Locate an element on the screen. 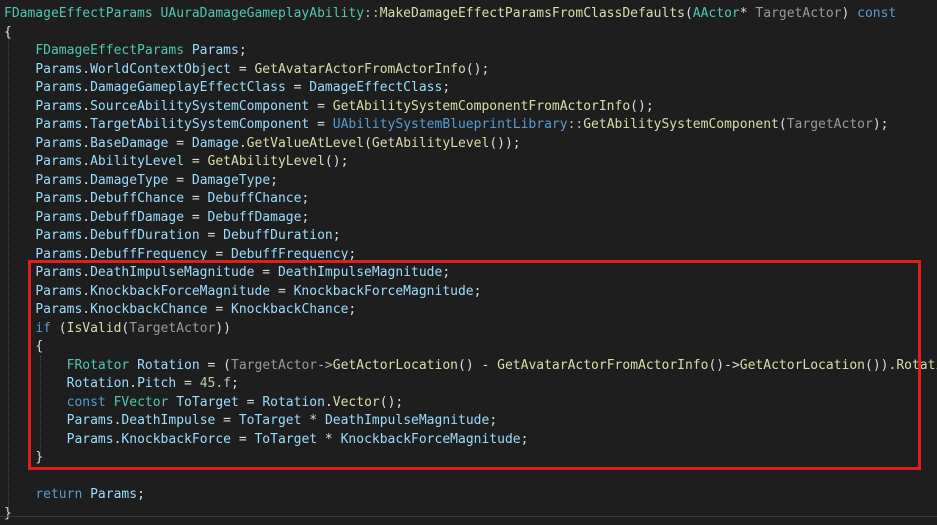 The height and width of the screenshot is (525, 937). code-line: Params.DebuffChance = DebuffChance; is located at coordinates (156, 199).